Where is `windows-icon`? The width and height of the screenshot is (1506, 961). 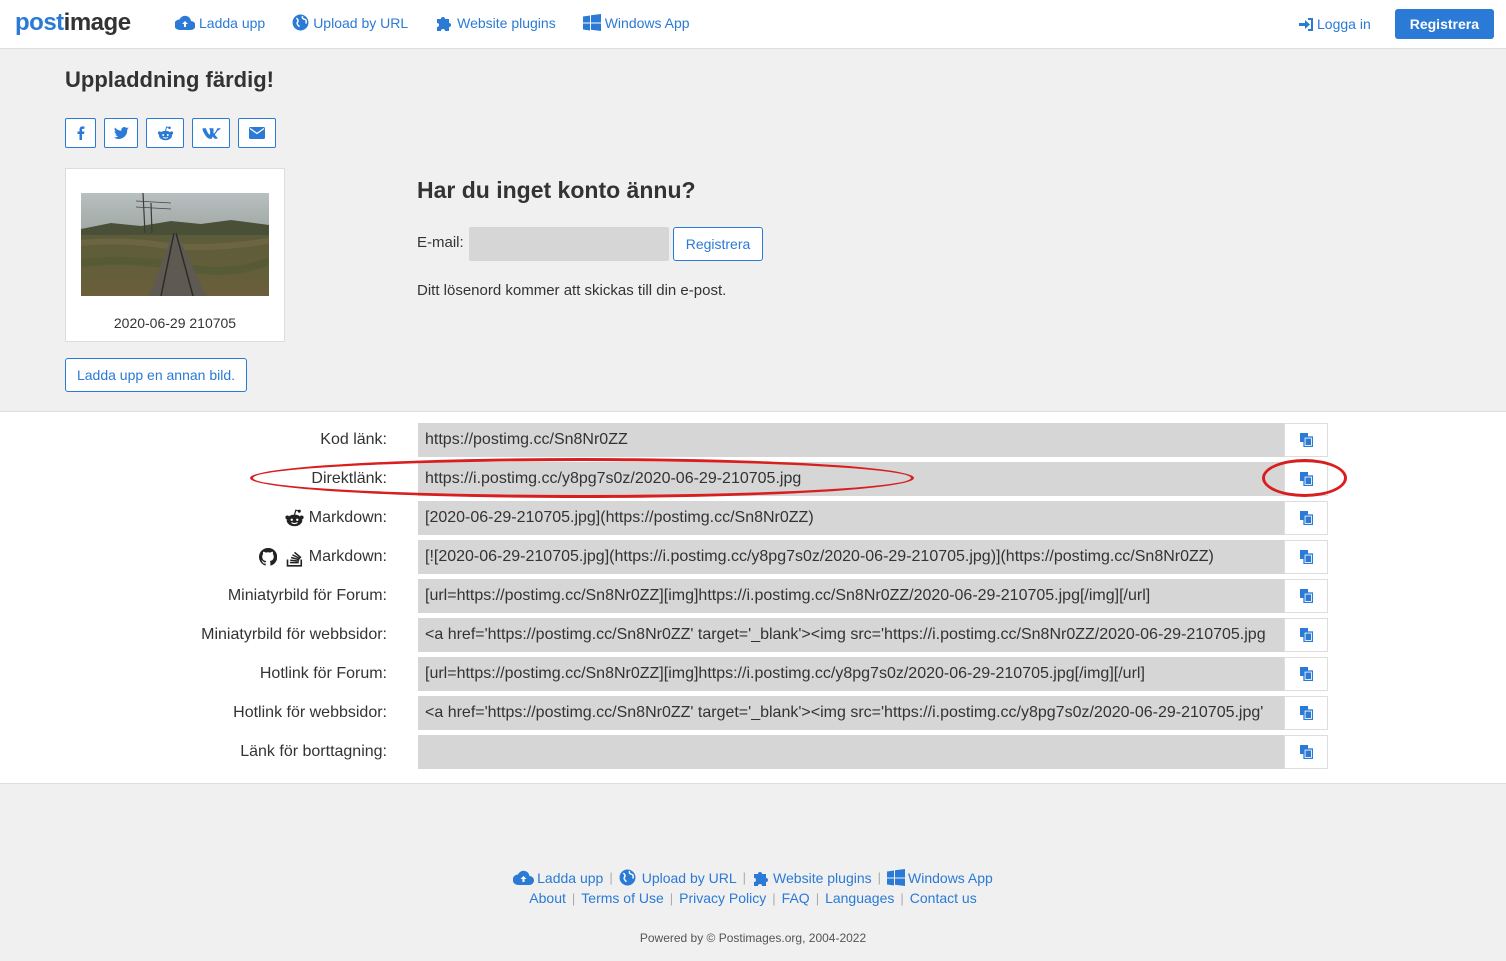
windows-icon is located at coordinates (896, 877).